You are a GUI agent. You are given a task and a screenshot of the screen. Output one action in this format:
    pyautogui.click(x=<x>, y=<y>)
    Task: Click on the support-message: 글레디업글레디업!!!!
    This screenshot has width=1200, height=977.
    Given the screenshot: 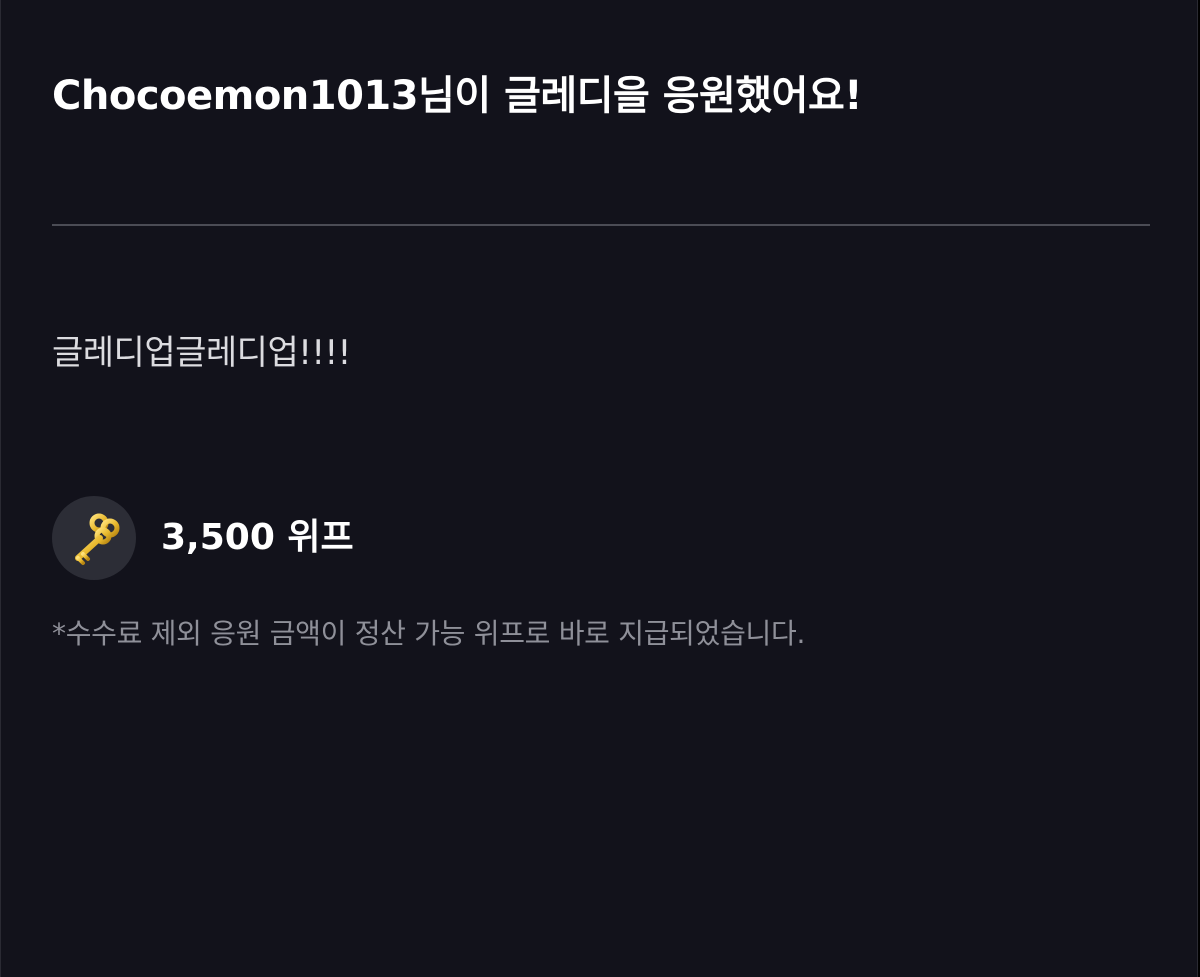 What is the action you would take?
    pyautogui.click(x=201, y=353)
    